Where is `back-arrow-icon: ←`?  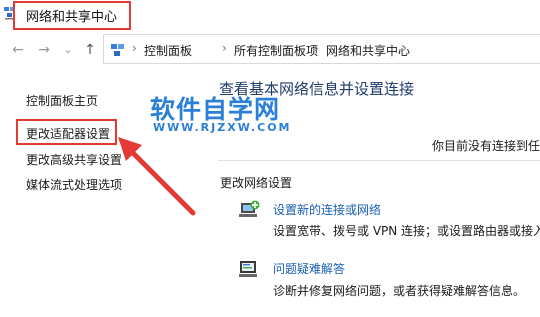 back-arrow-icon: ← is located at coordinates (18, 50).